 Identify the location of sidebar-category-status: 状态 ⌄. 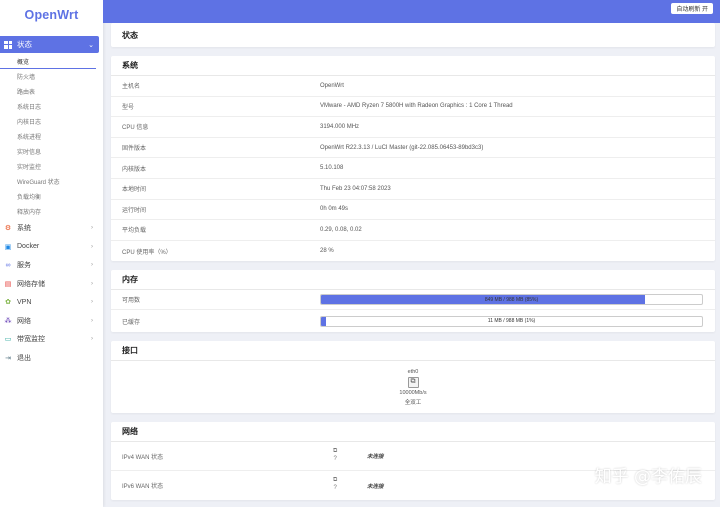
(49, 44).